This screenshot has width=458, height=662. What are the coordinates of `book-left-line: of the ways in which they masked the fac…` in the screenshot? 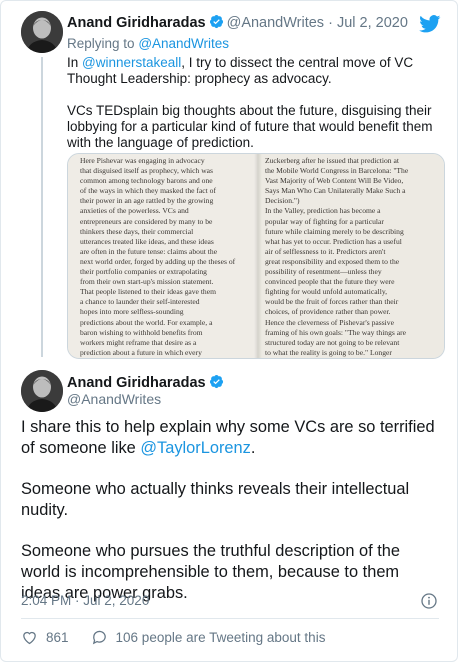 It's located at (148, 191).